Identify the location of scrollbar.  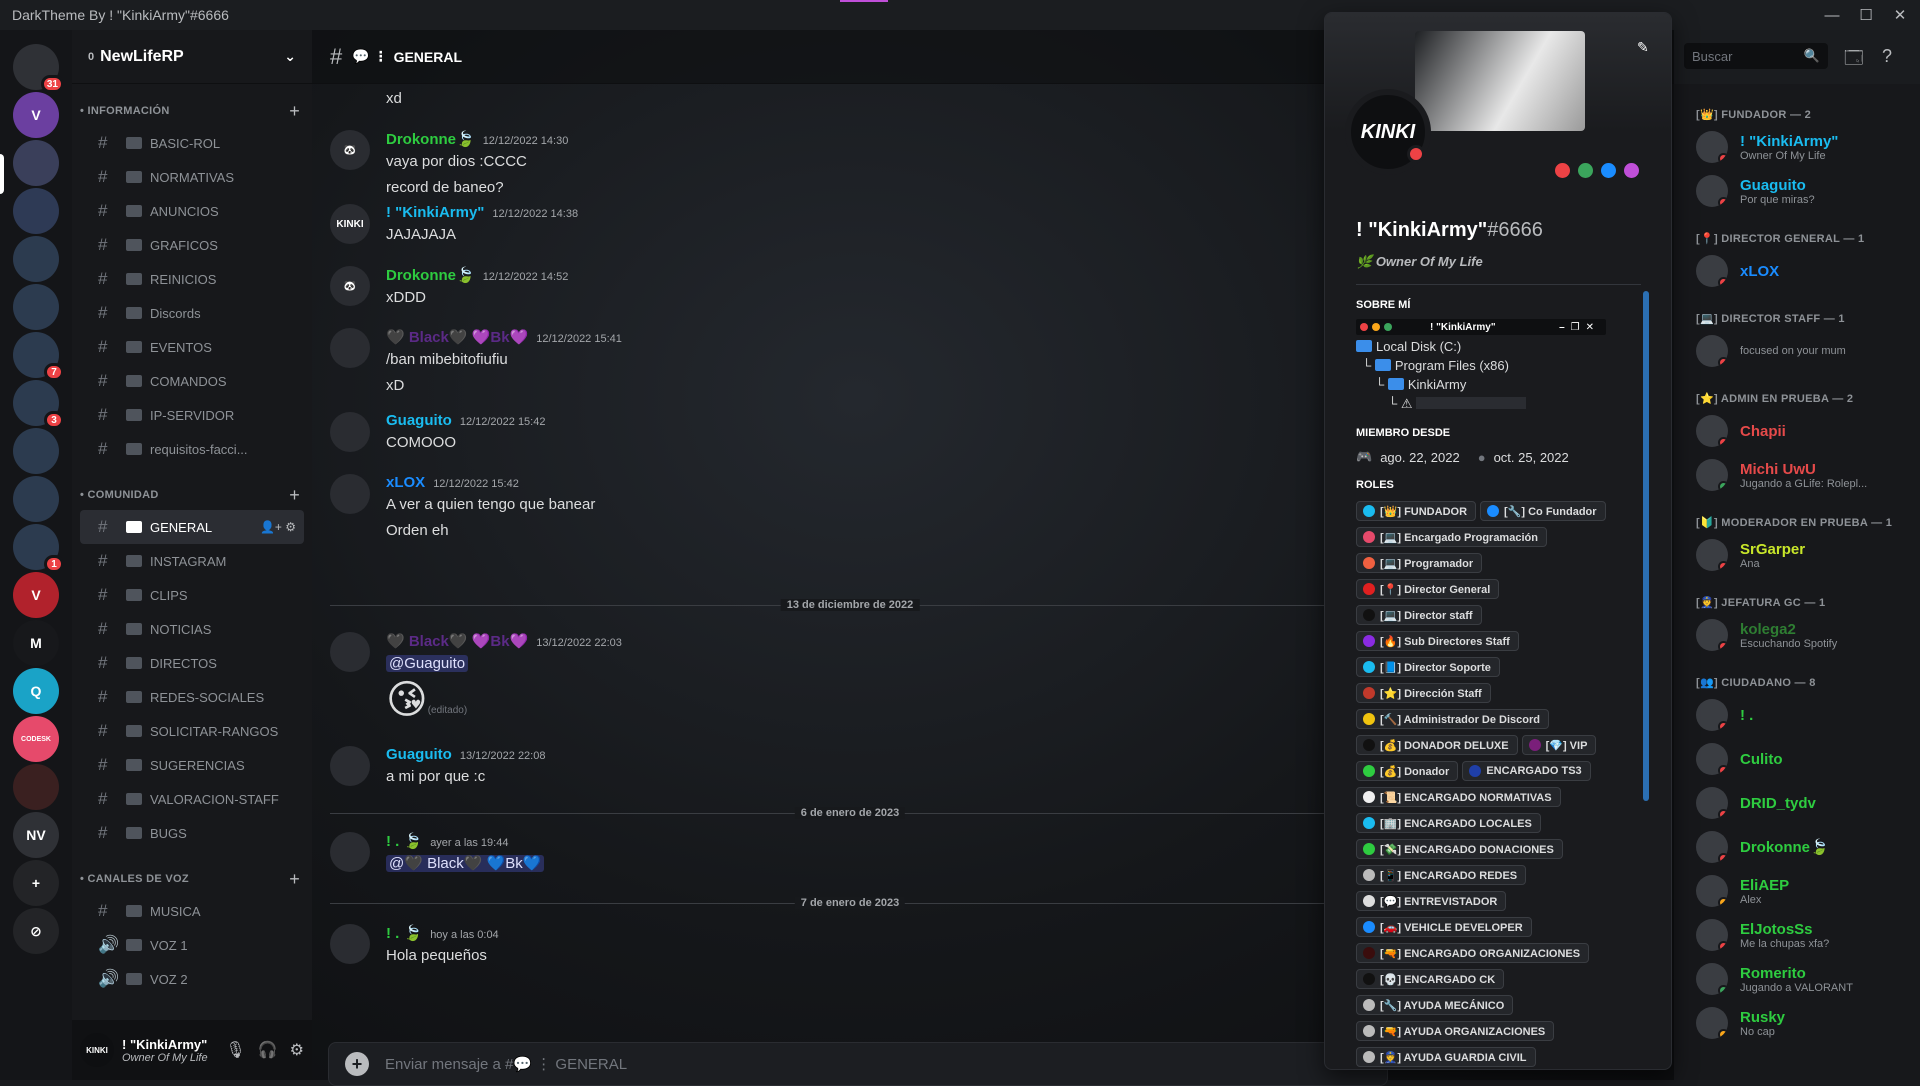
(1646, 546).